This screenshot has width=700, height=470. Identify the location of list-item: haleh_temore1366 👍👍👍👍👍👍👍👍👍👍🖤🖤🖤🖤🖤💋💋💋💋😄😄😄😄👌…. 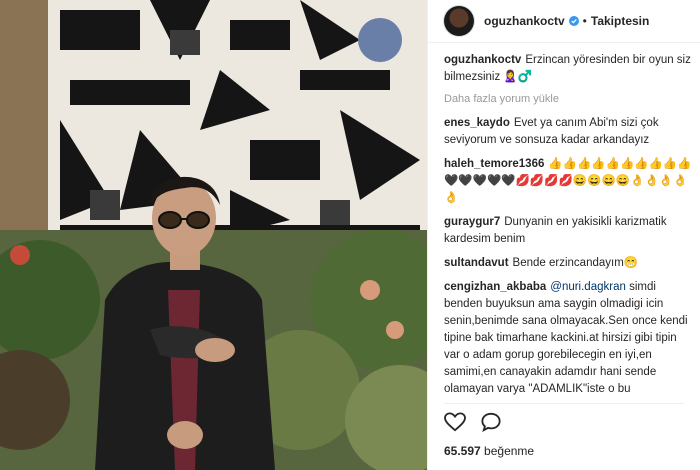
(568, 181).